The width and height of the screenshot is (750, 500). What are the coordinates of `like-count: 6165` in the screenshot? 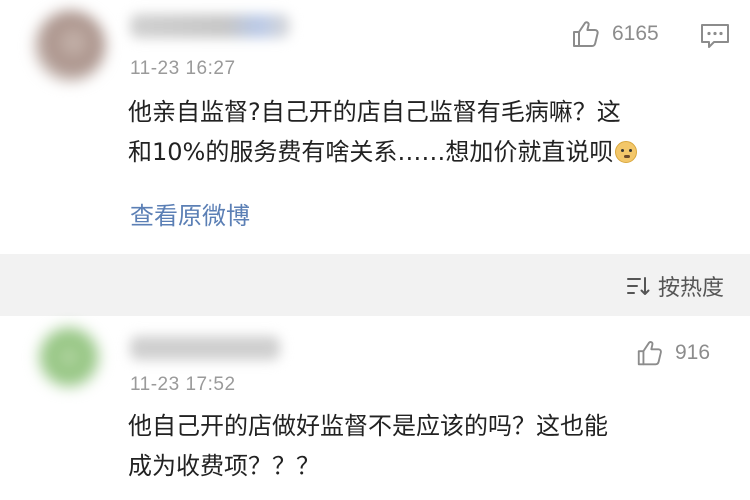 It's located at (635, 33).